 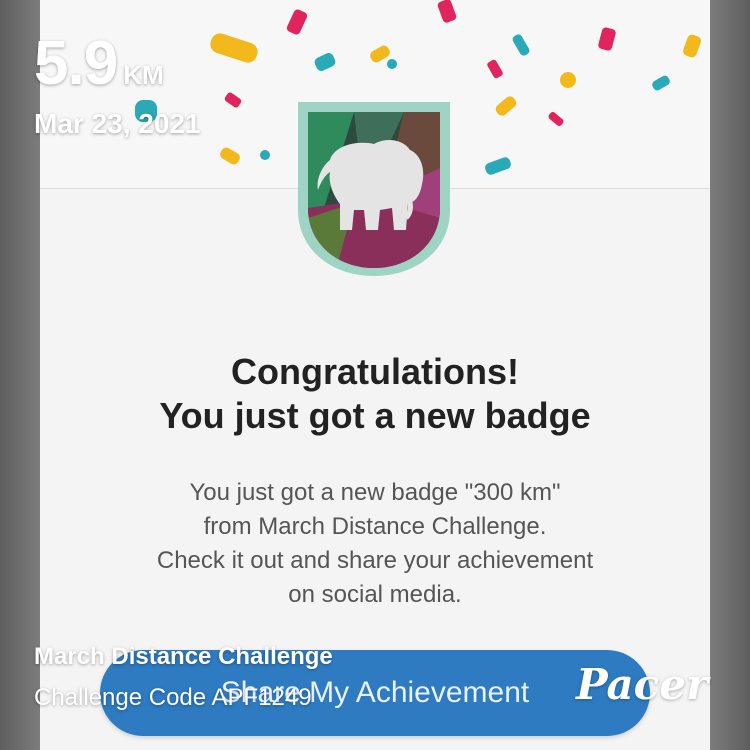 What do you see at coordinates (375, 492) in the screenshot?
I see `description-line: You just got a new badge "300 km"` at bounding box center [375, 492].